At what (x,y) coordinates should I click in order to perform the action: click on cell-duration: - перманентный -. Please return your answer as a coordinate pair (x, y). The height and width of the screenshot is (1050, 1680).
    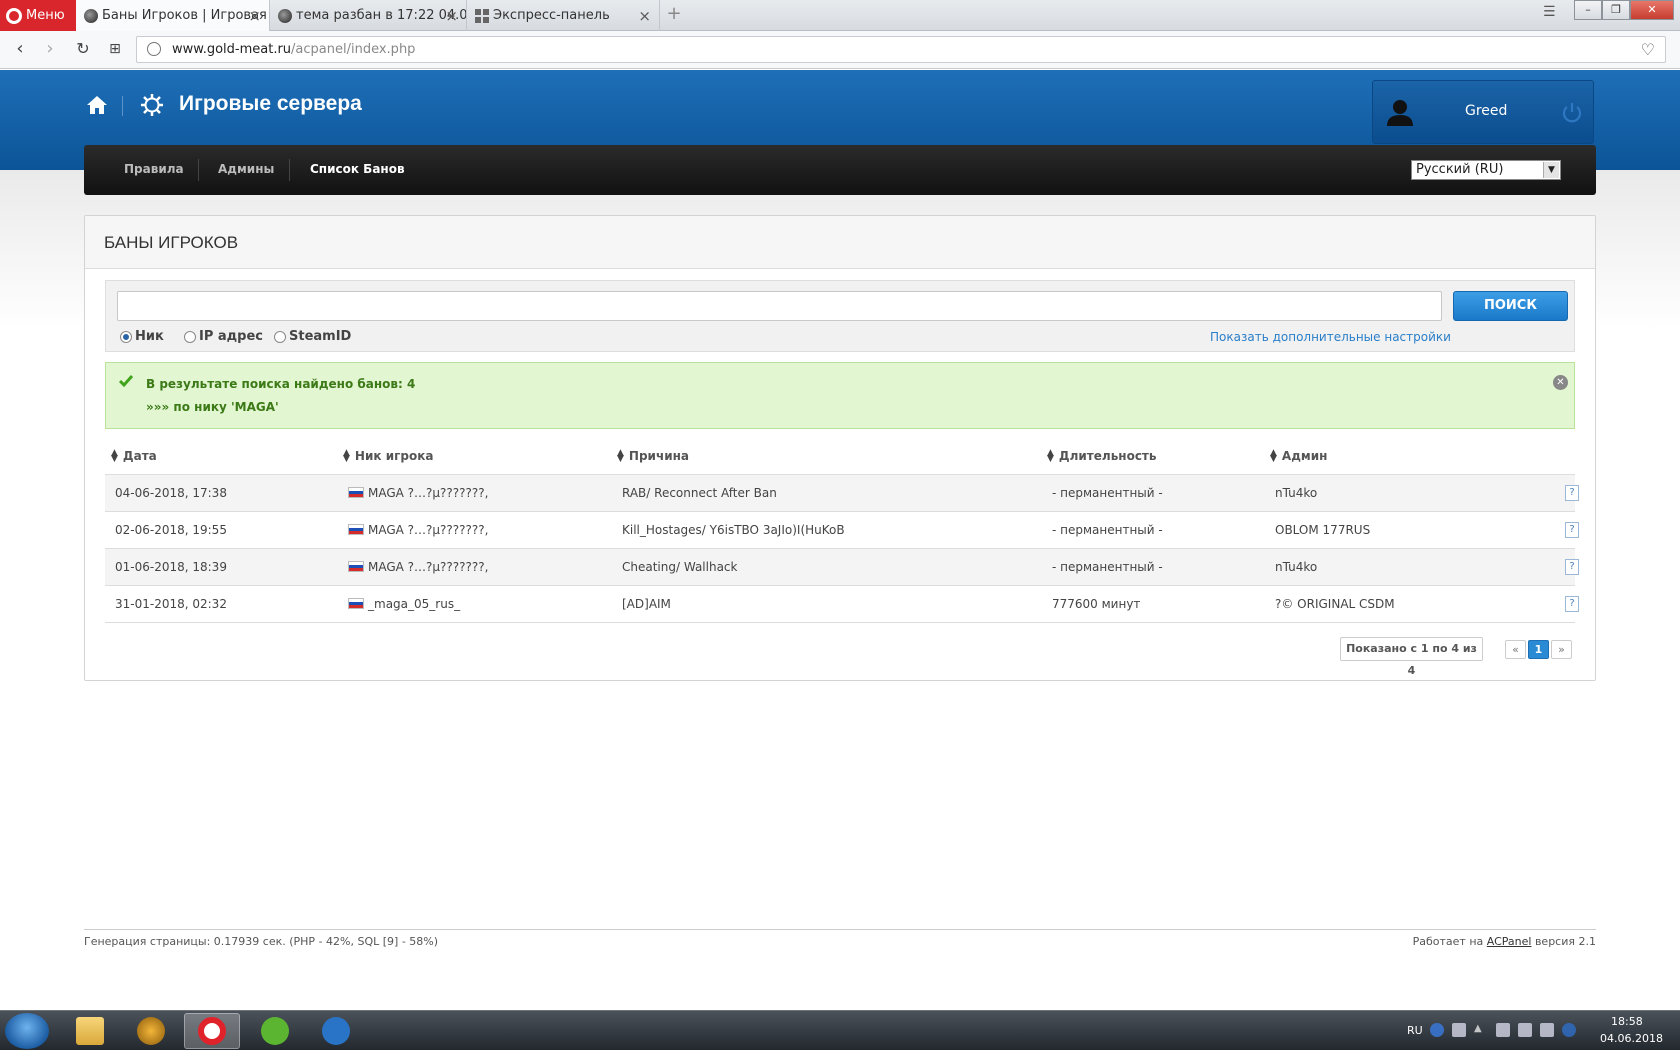
    Looking at the image, I should click on (1107, 567).